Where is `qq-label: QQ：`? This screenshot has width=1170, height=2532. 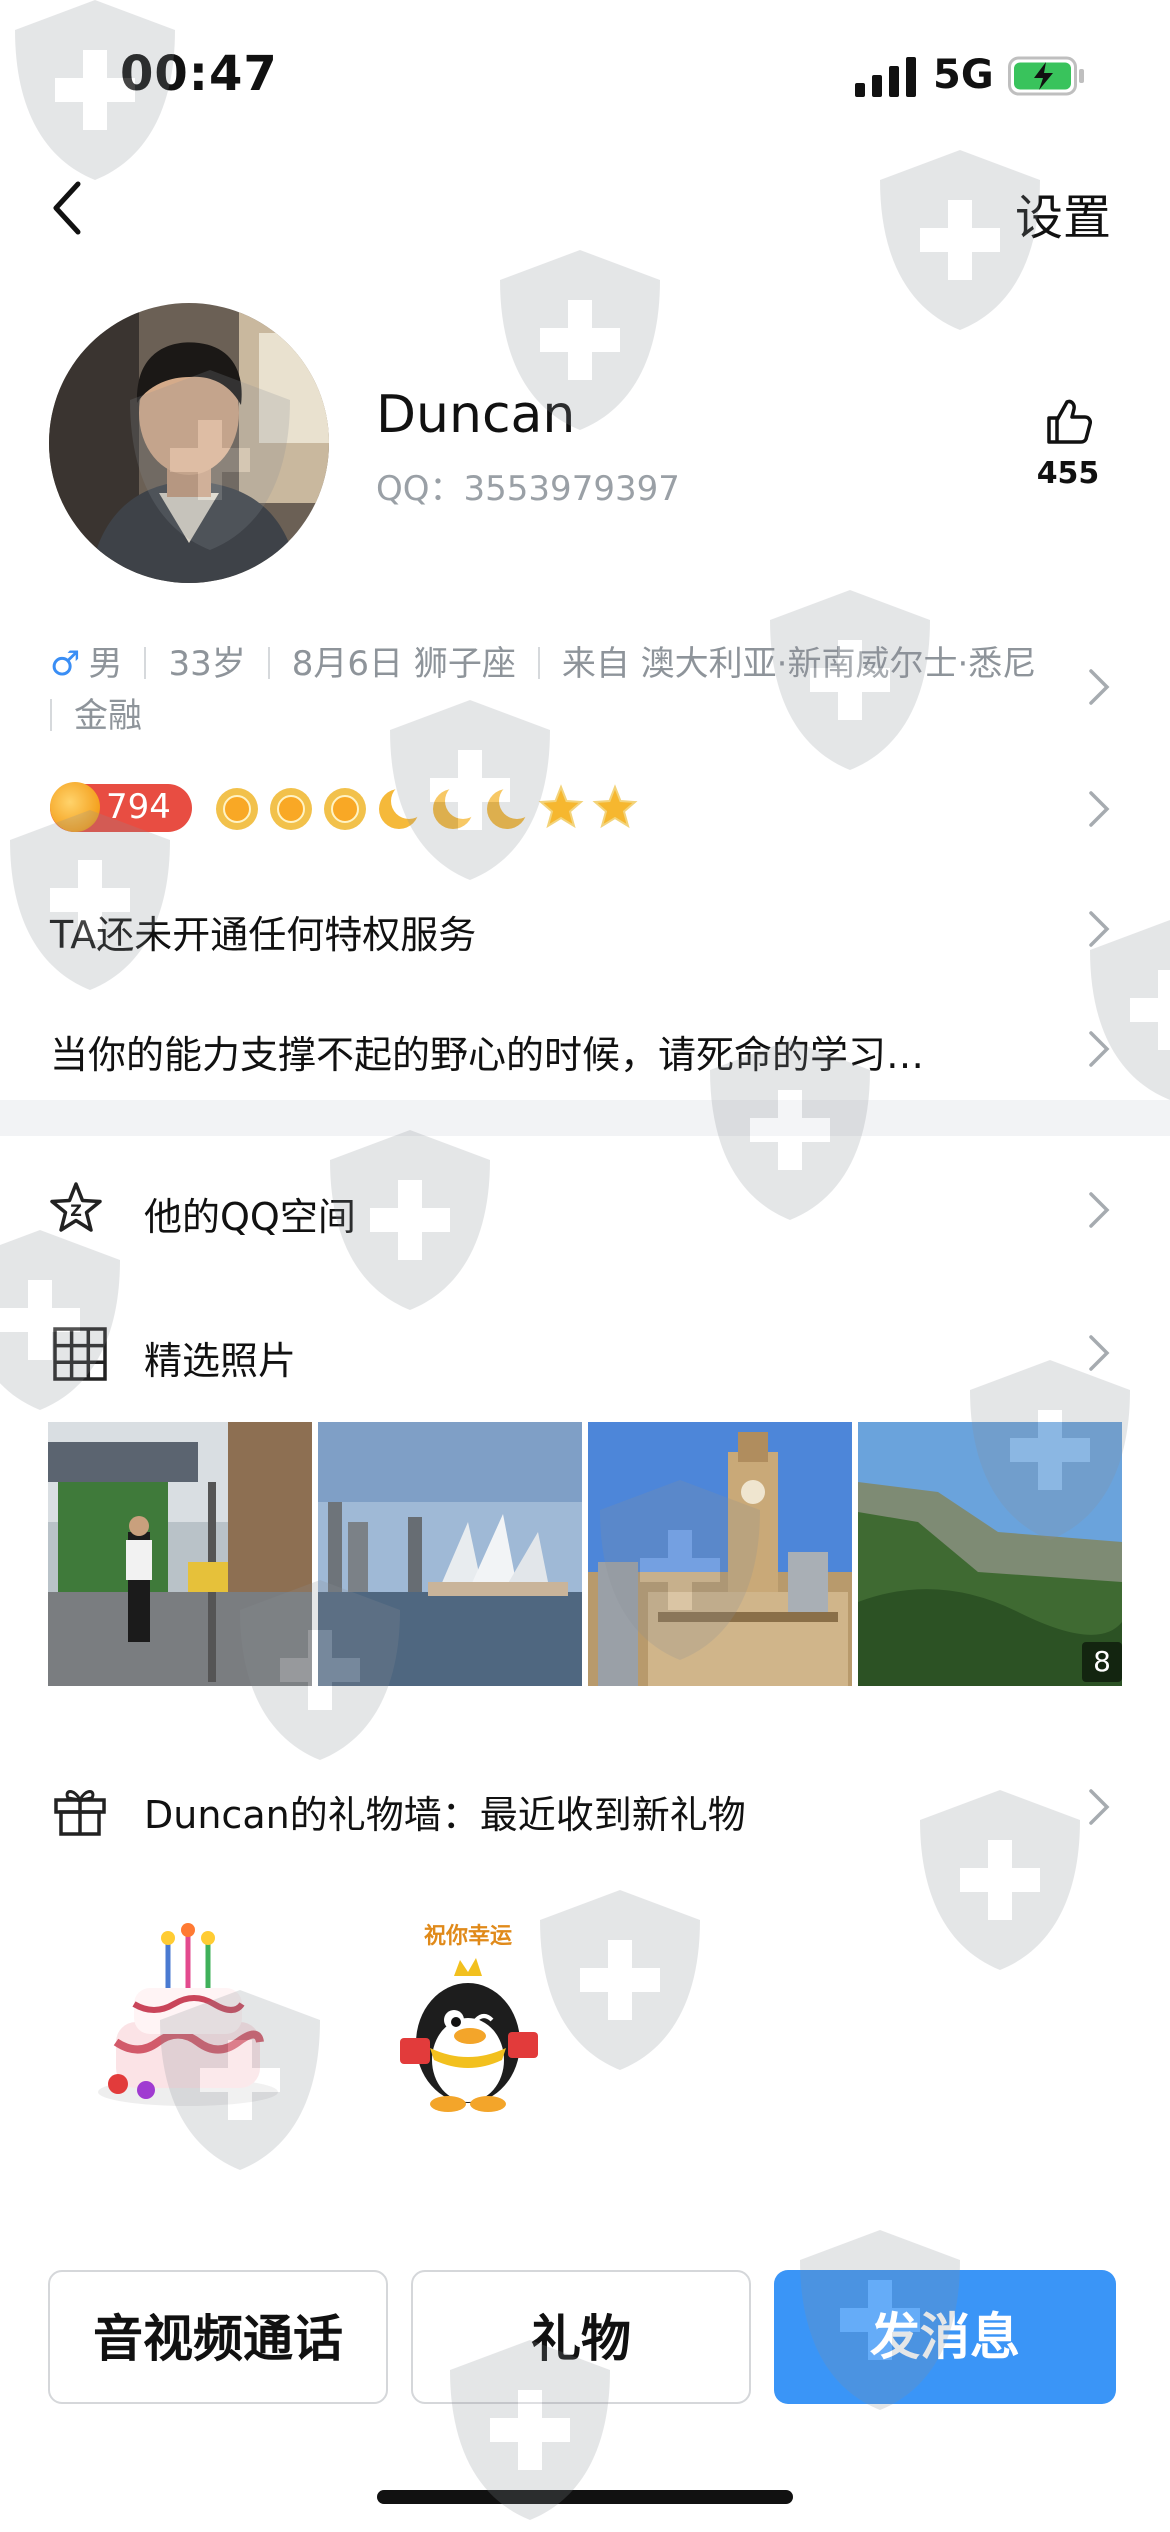
qq-label: QQ： is located at coordinates (420, 489).